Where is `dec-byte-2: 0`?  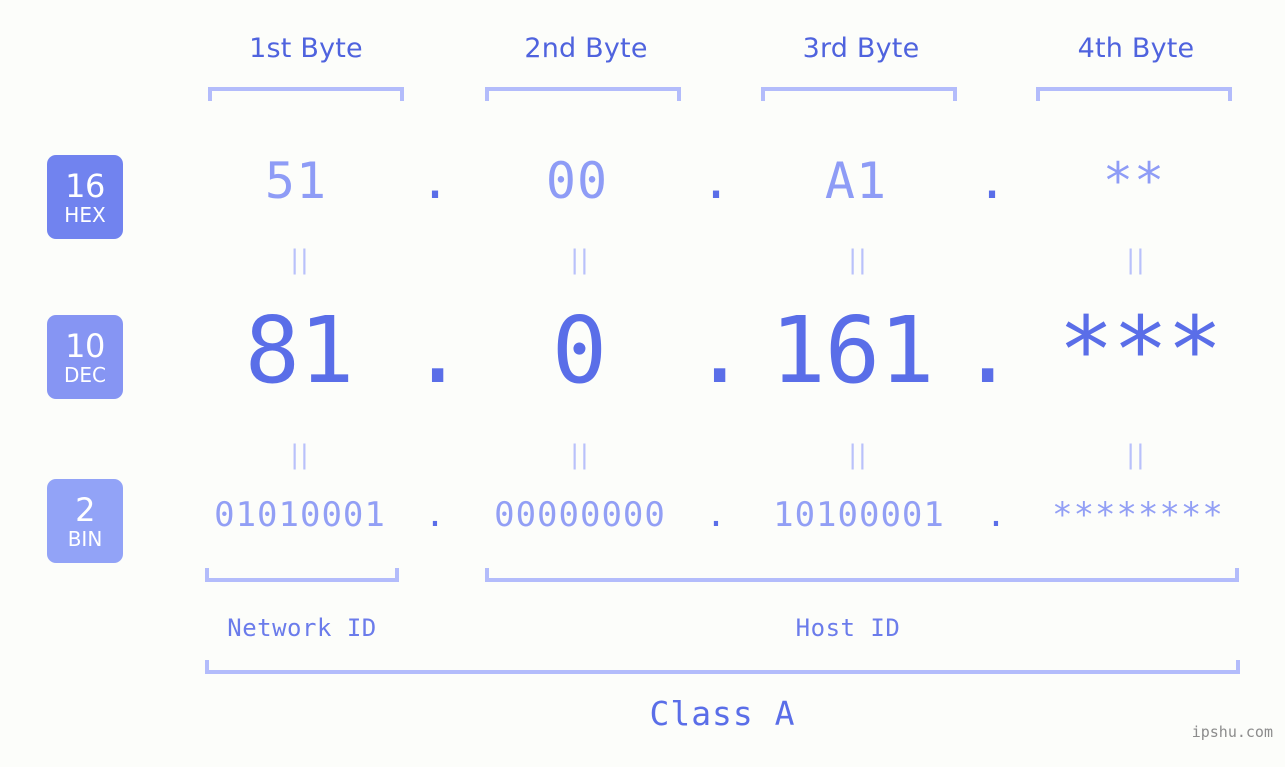 dec-byte-2: 0 is located at coordinates (579, 350).